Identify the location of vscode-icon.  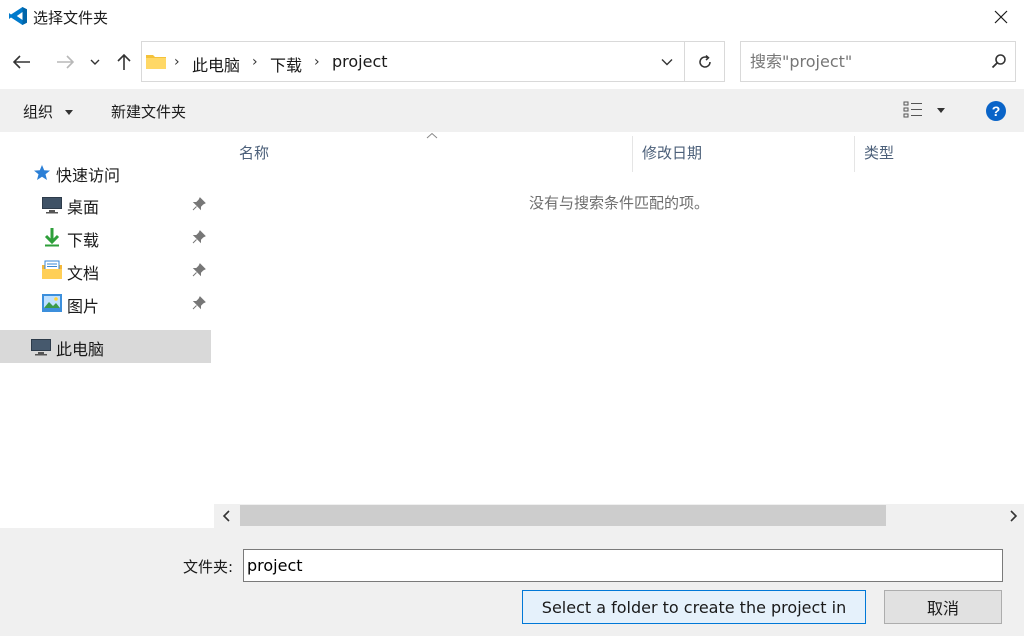
(18, 16).